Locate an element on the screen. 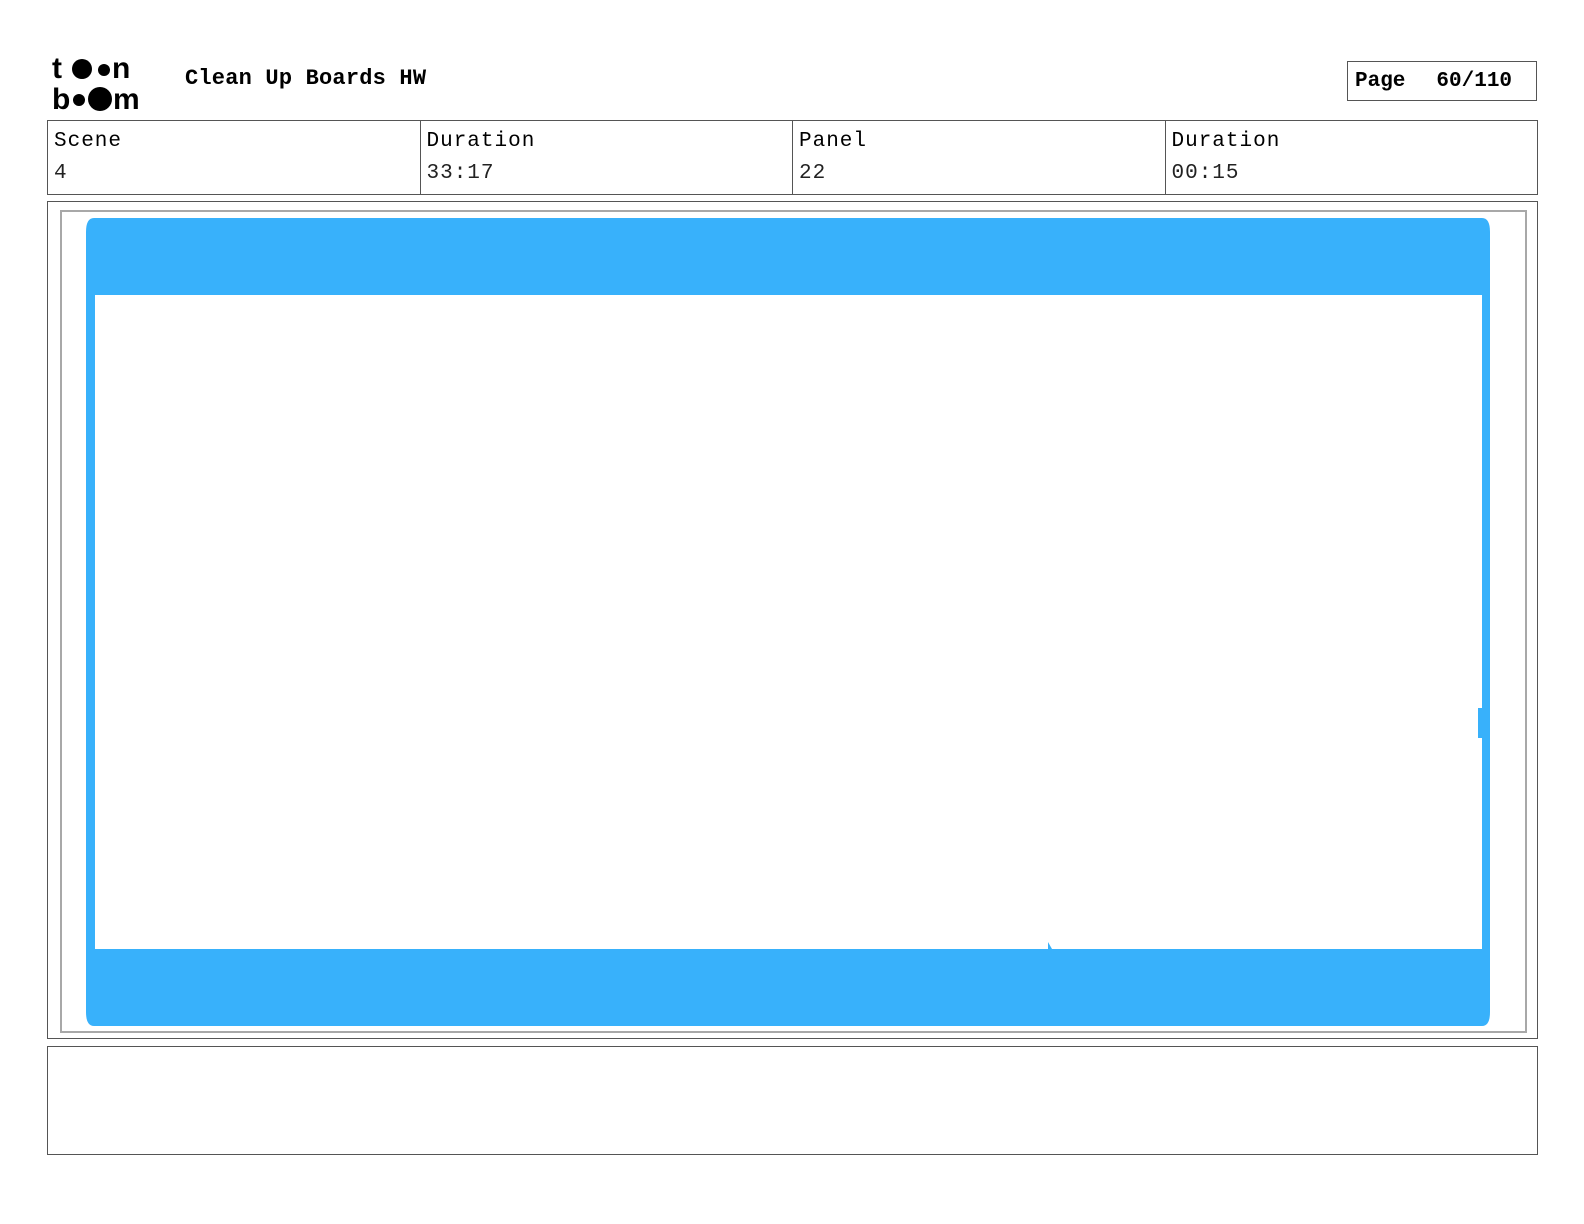 The height and width of the screenshot is (1224, 1584). svg-text: b is located at coordinates (61, 97).